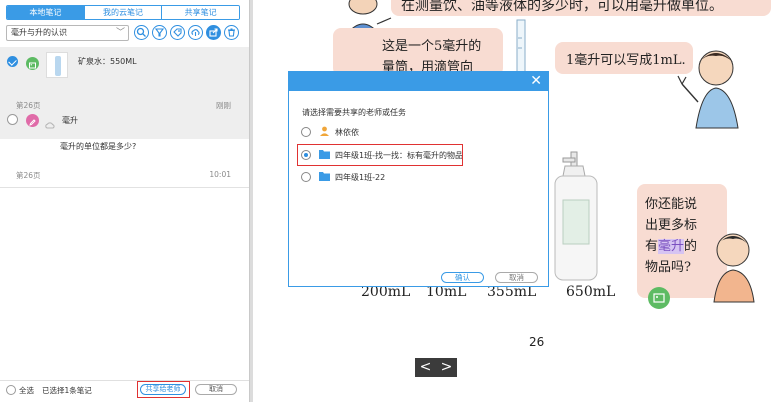 This screenshot has width=775, height=402. What do you see at coordinates (536, 81) in the screenshot?
I see `close-icon: ✕` at bounding box center [536, 81].